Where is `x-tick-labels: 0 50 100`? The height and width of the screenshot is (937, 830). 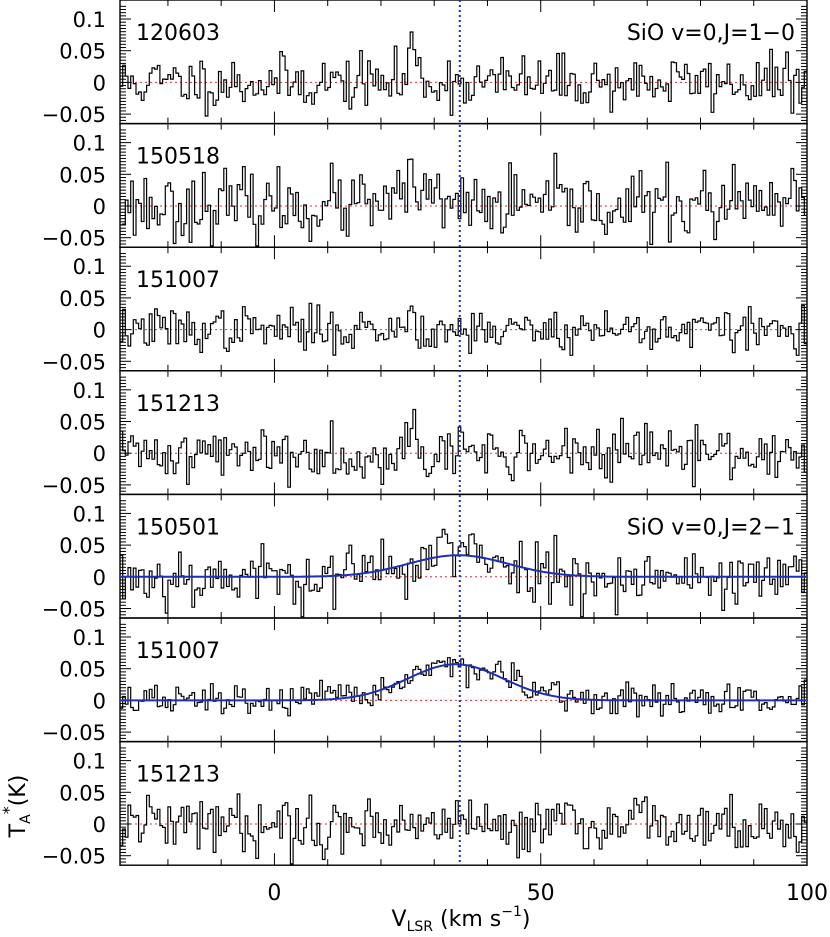
x-tick-labels: 0 50 100 is located at coordinates (547, 893).